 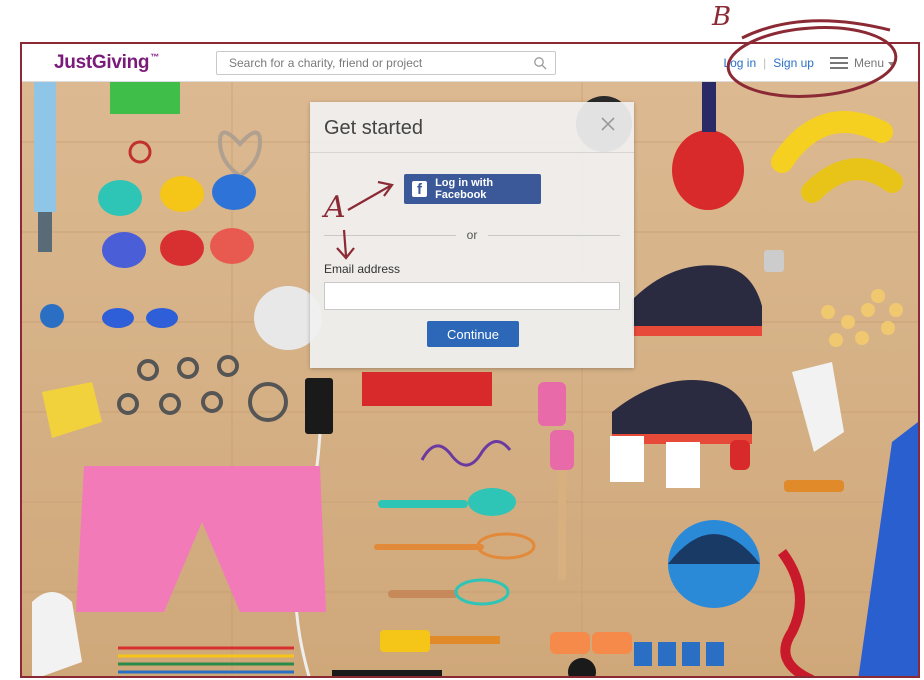 I want to click on facebook-icon: f, so click(x=420, y=189).